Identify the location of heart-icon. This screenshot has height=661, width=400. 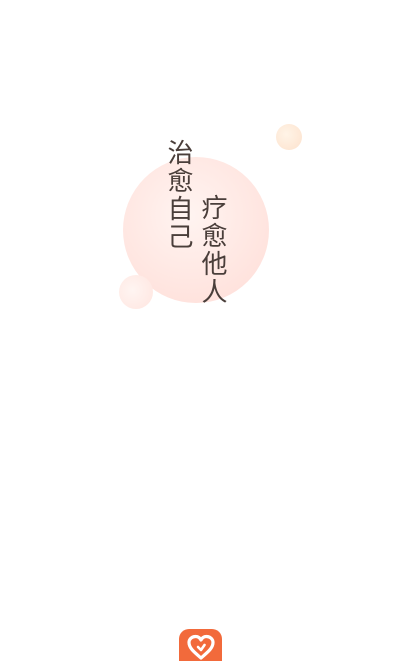
(200, 647).